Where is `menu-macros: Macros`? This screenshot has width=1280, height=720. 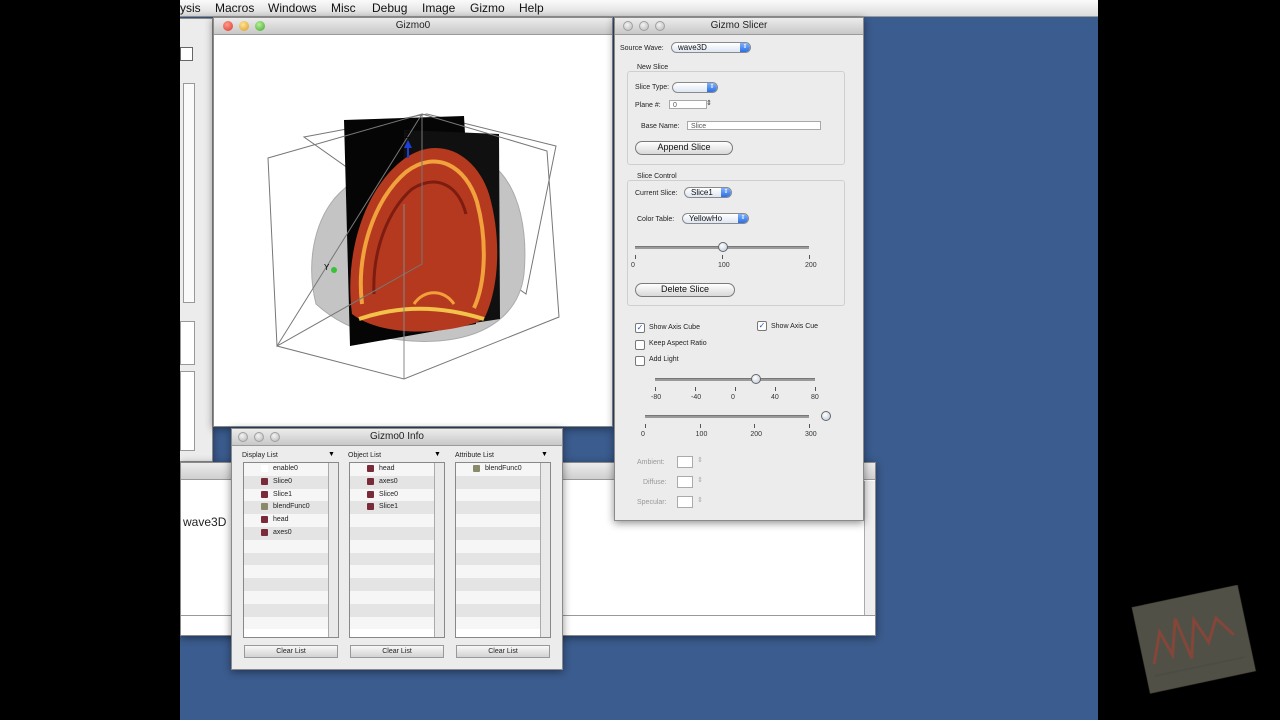 menu-macros: Macros is located at coordinates (234, 8).